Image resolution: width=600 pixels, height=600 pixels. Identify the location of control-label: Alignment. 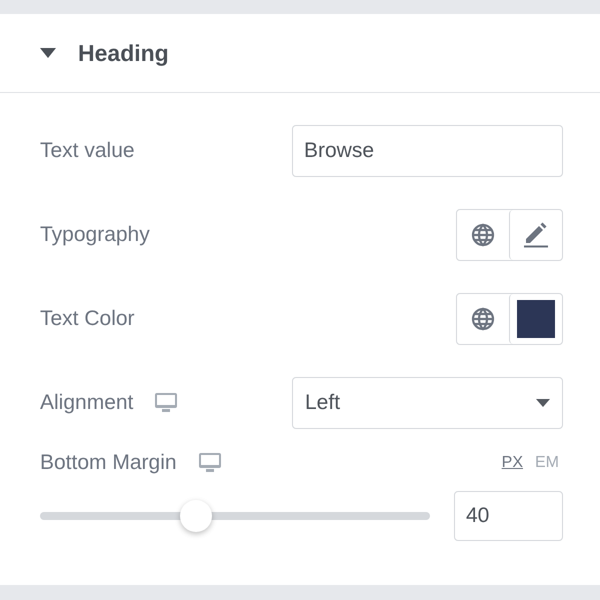
(87, 403).